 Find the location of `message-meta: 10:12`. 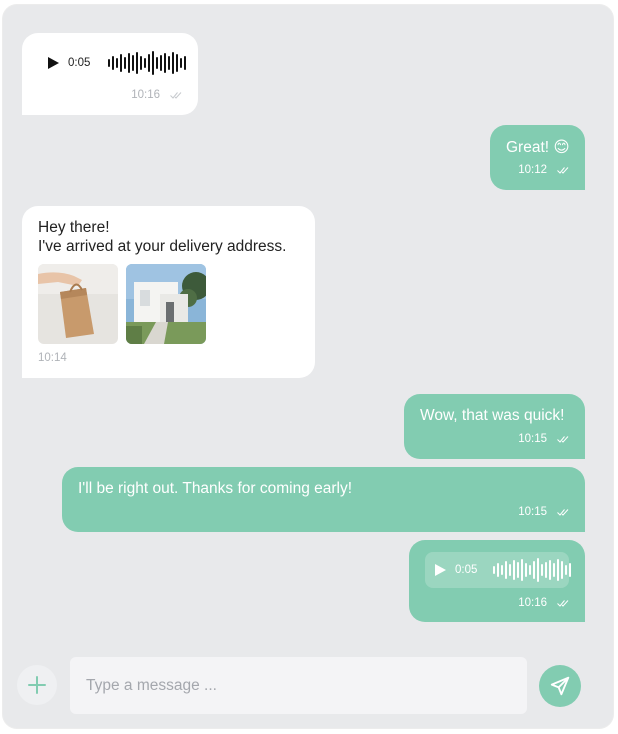

message-meta: 10:12 is located at coordinates (543, 170).